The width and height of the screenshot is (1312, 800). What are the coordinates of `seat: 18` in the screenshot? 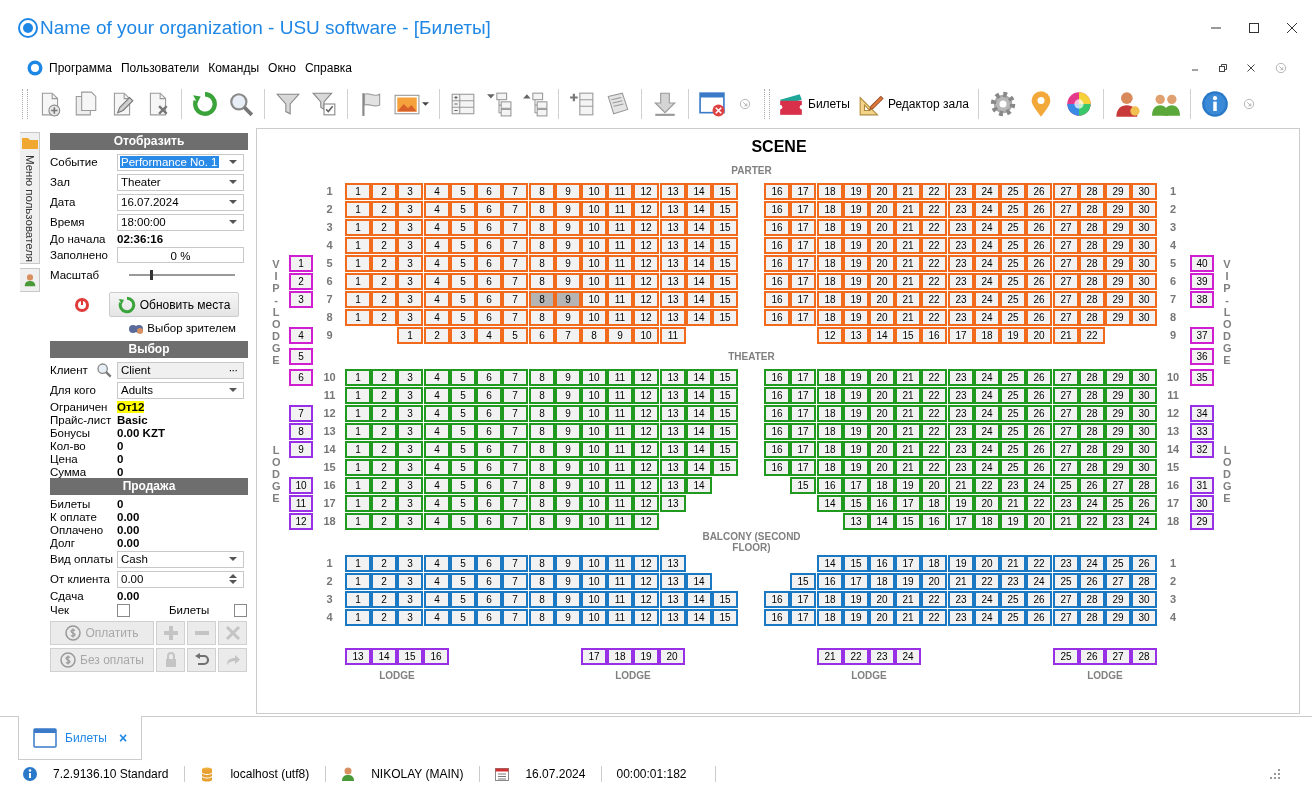 It's located at (830, 299).